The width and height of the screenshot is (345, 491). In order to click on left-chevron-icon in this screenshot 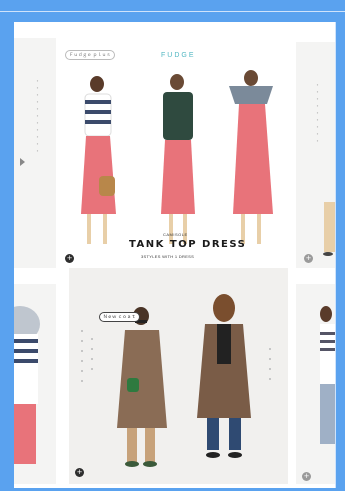, I will do `click(22, 162)`.